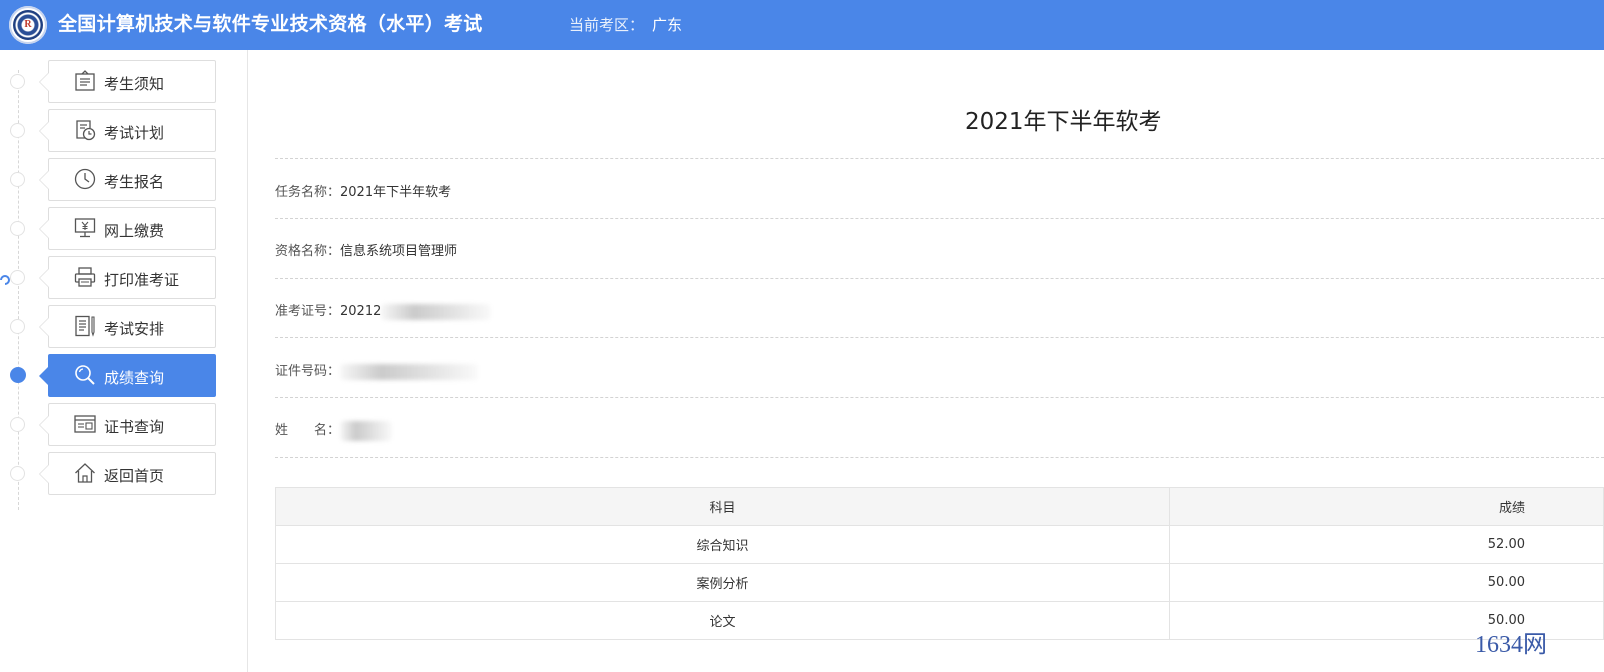 The image size is (1604, 672). I want to click on document-pen-icon, so click(85, 326).